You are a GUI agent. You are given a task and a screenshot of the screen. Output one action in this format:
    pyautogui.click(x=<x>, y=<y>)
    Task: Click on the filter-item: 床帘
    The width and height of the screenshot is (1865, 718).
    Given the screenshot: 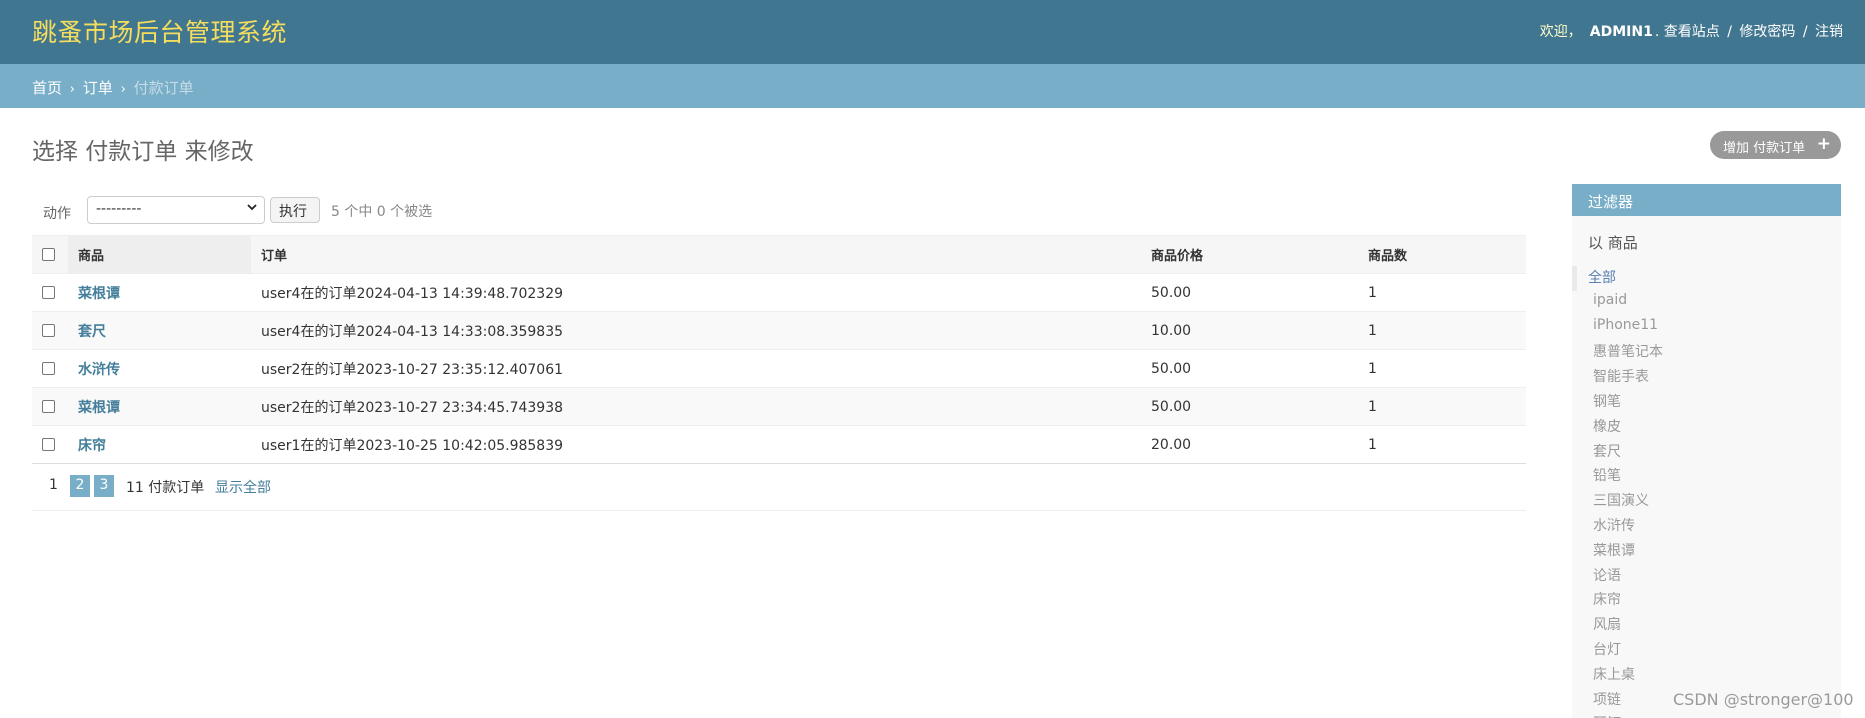 What is the action you would take?
    pyautogui.click(x=1706, y=600)
    